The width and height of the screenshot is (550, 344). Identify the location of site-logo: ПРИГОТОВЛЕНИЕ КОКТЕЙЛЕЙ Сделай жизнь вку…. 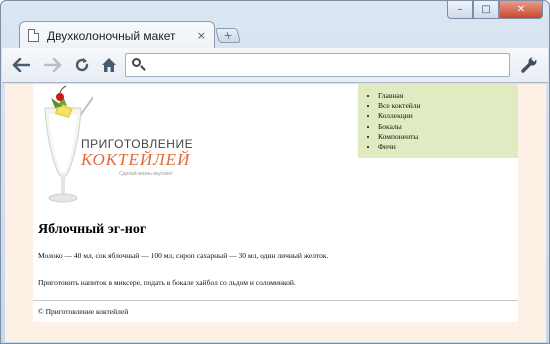
(113, 148).